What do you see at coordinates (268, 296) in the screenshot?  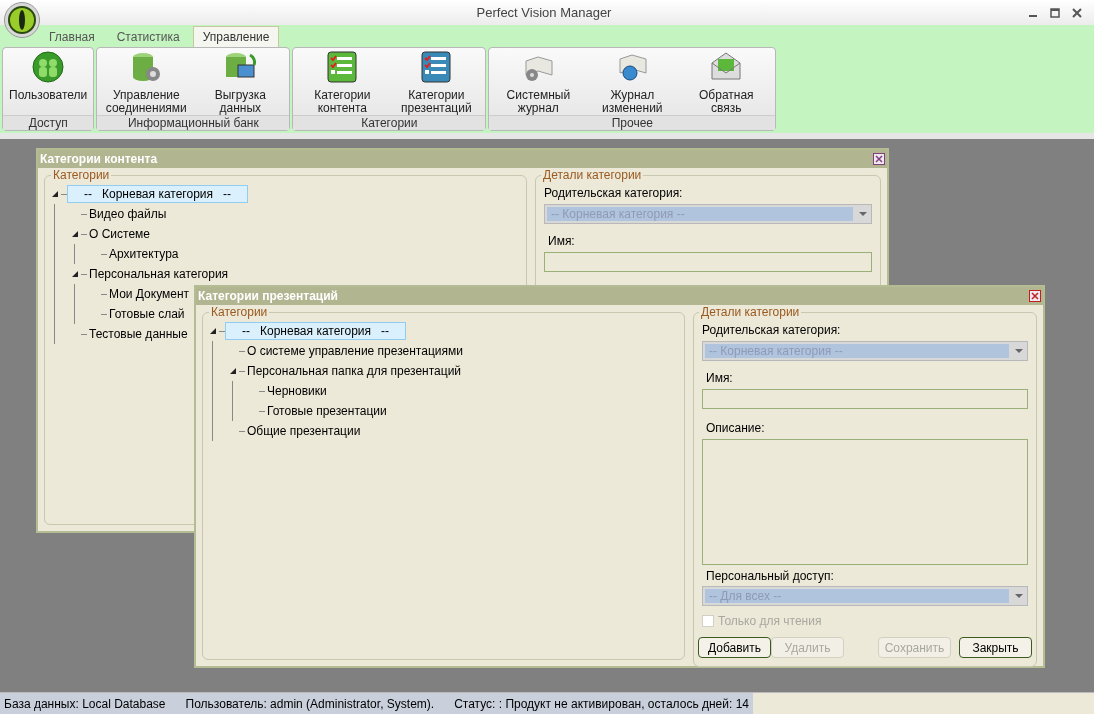 I see `child-window-title: Категории презентаций` at bounding box center [268, 296].